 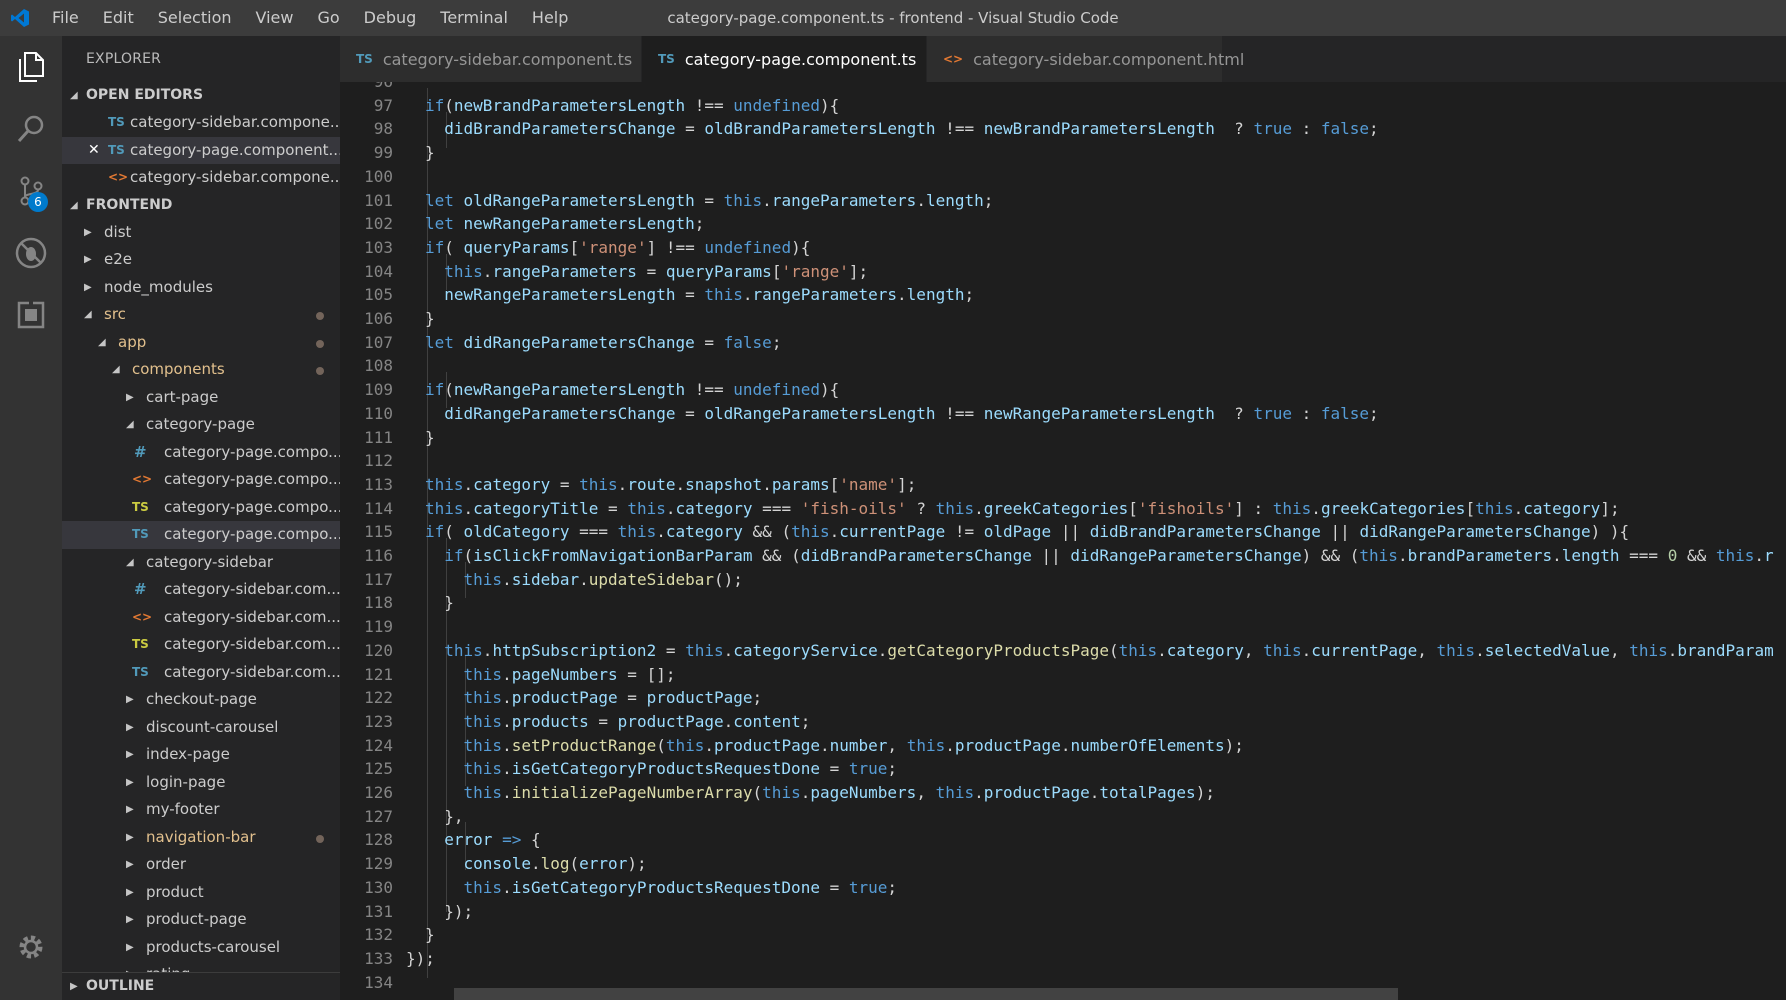 What do you see at coordinates (1063, 177) in the screenshot?
I see `code-line: 100` at bounding box center [1063, 177].